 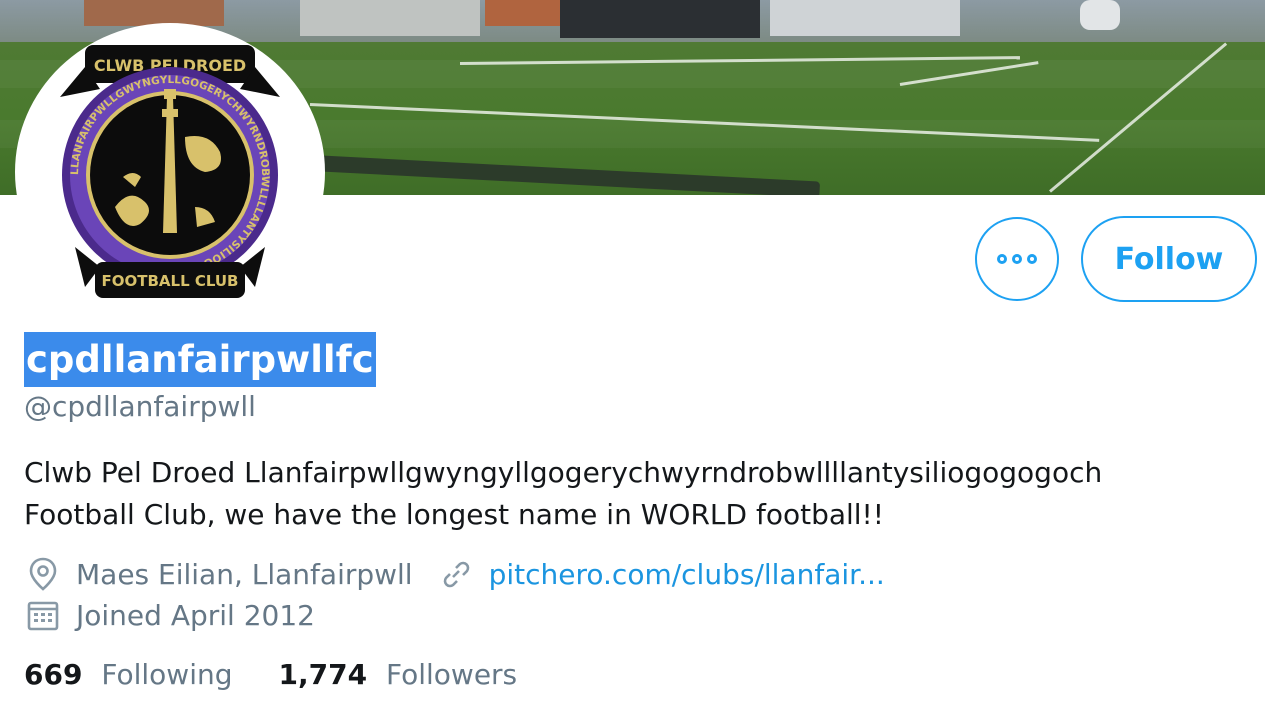 I want to click on more-options-button, so click(x=1017, y=259).